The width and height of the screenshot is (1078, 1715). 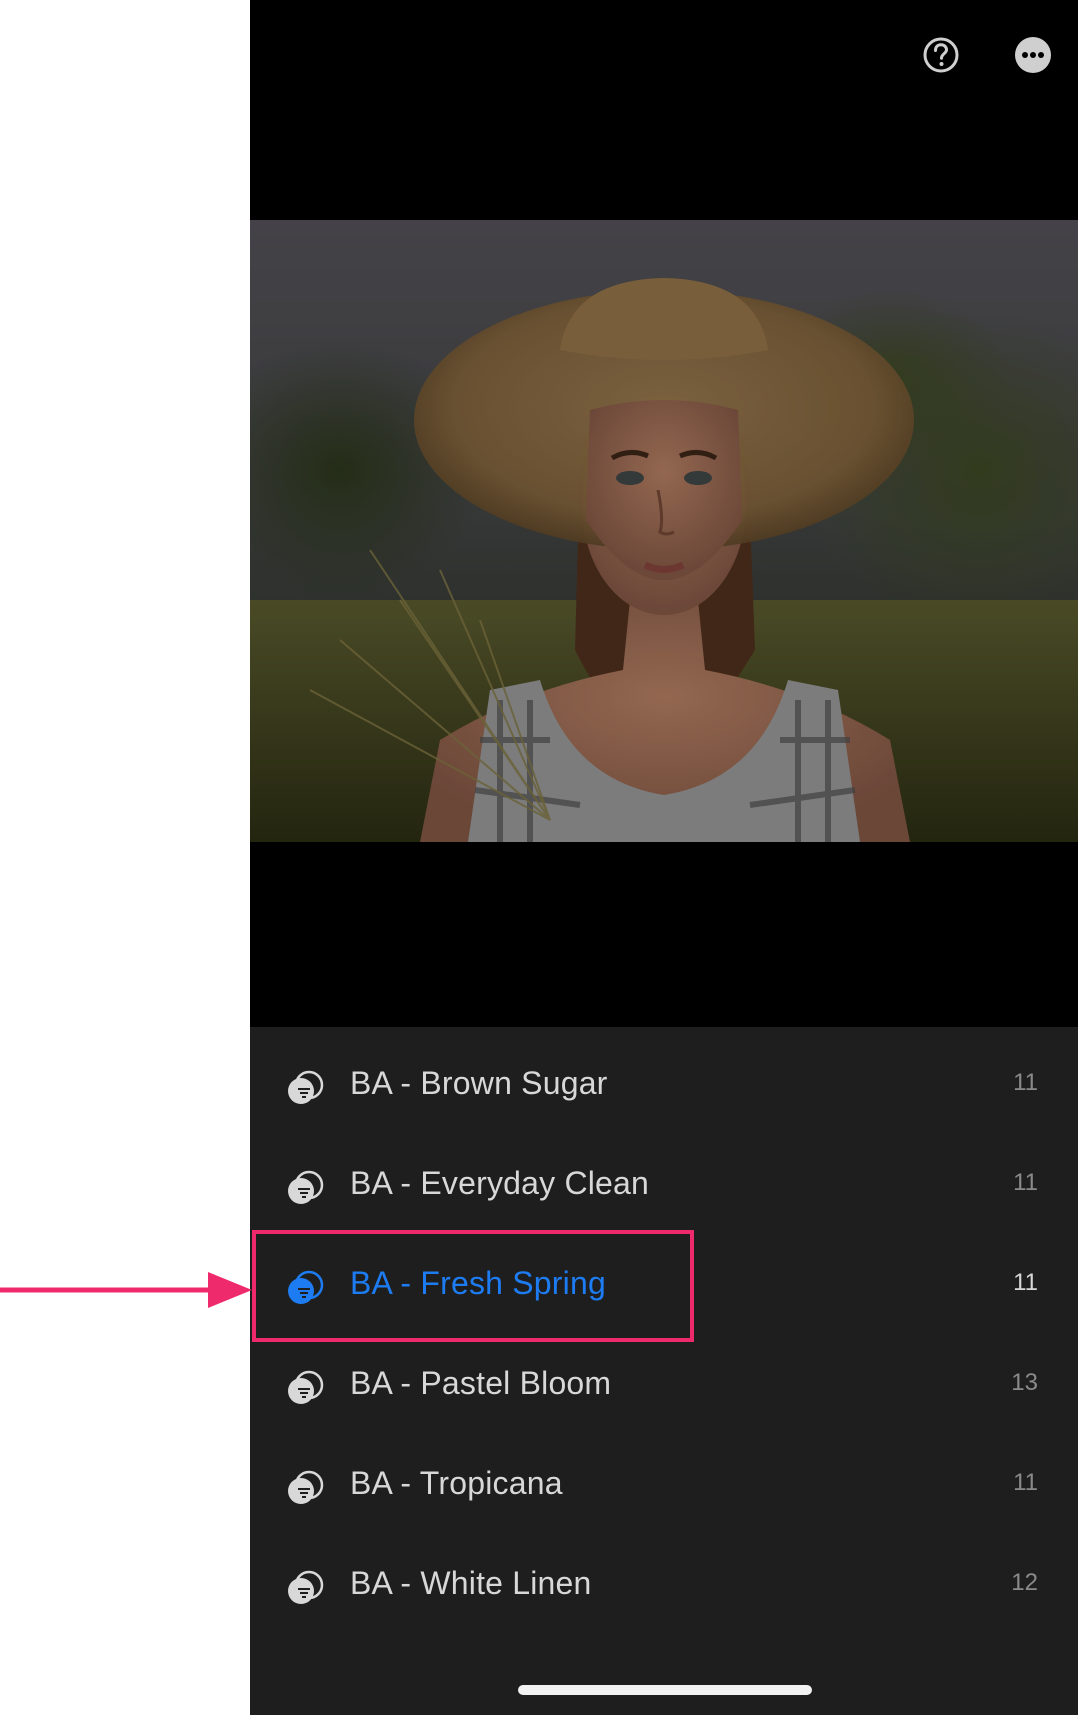 What do you see at coordinates (126, 1290) in the screenshot?
I see `annotation-arrow-icon` at bounding box center [126, 1290].